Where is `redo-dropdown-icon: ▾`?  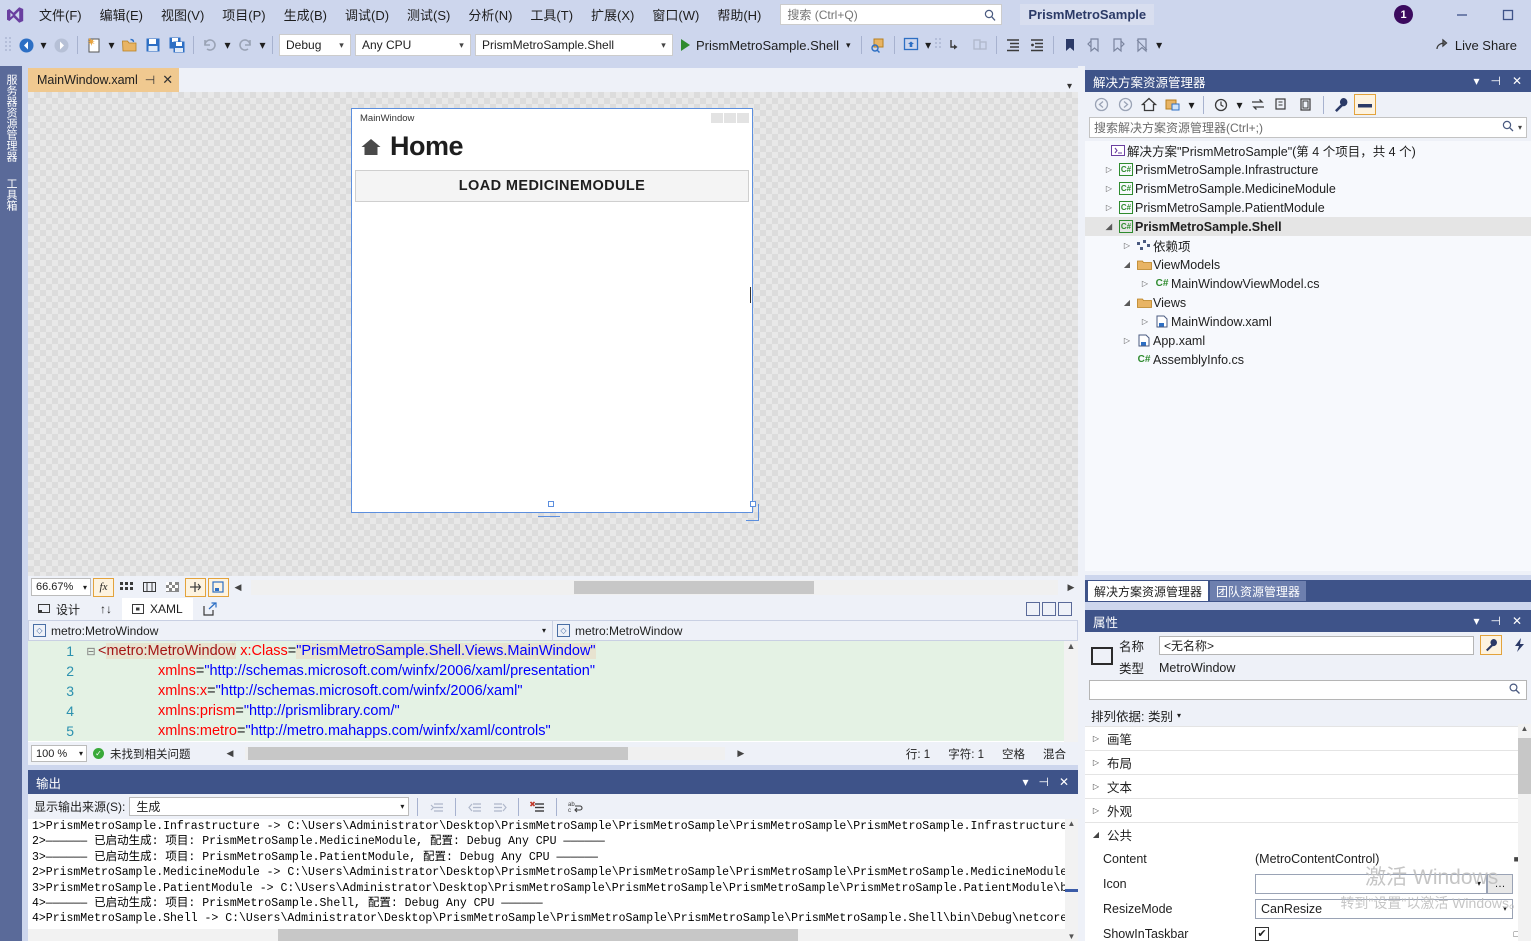 redo-dropdown-icon: ▾ is located at coordinates (262, 45).